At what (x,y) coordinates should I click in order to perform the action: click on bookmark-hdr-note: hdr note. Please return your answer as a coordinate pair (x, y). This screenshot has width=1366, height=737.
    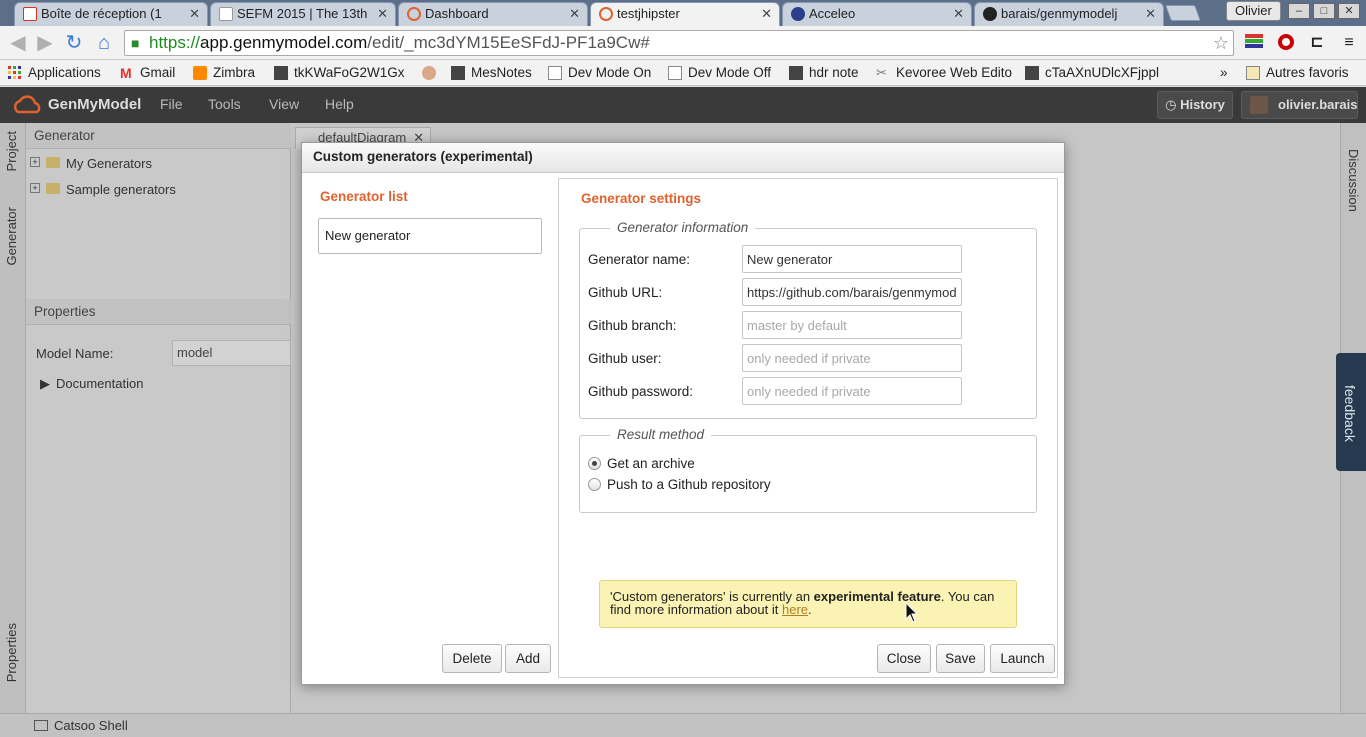
    Looking at the image, I should click on (824, 73).